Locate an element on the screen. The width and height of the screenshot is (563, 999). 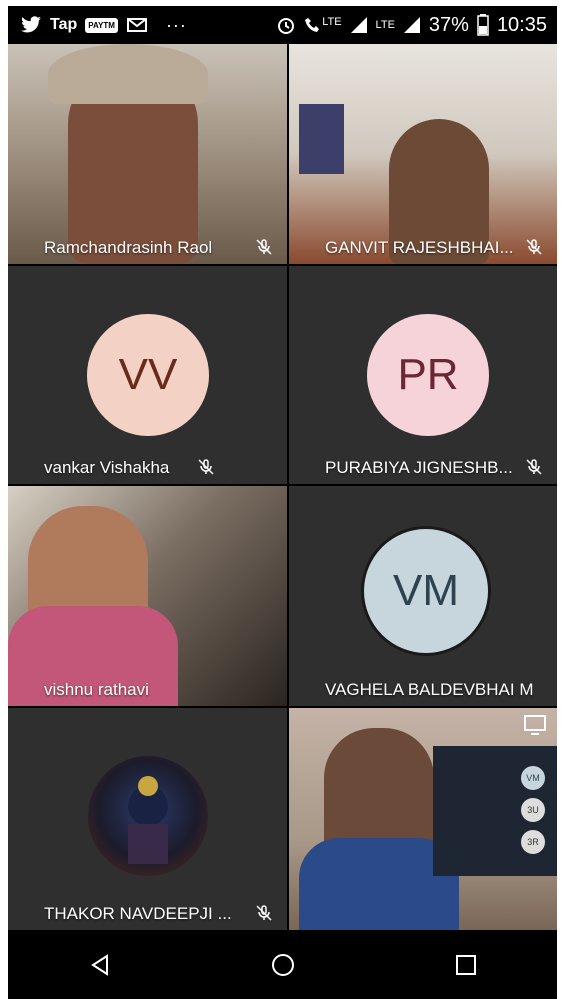
back-icon is located at coordinates (99, 964).